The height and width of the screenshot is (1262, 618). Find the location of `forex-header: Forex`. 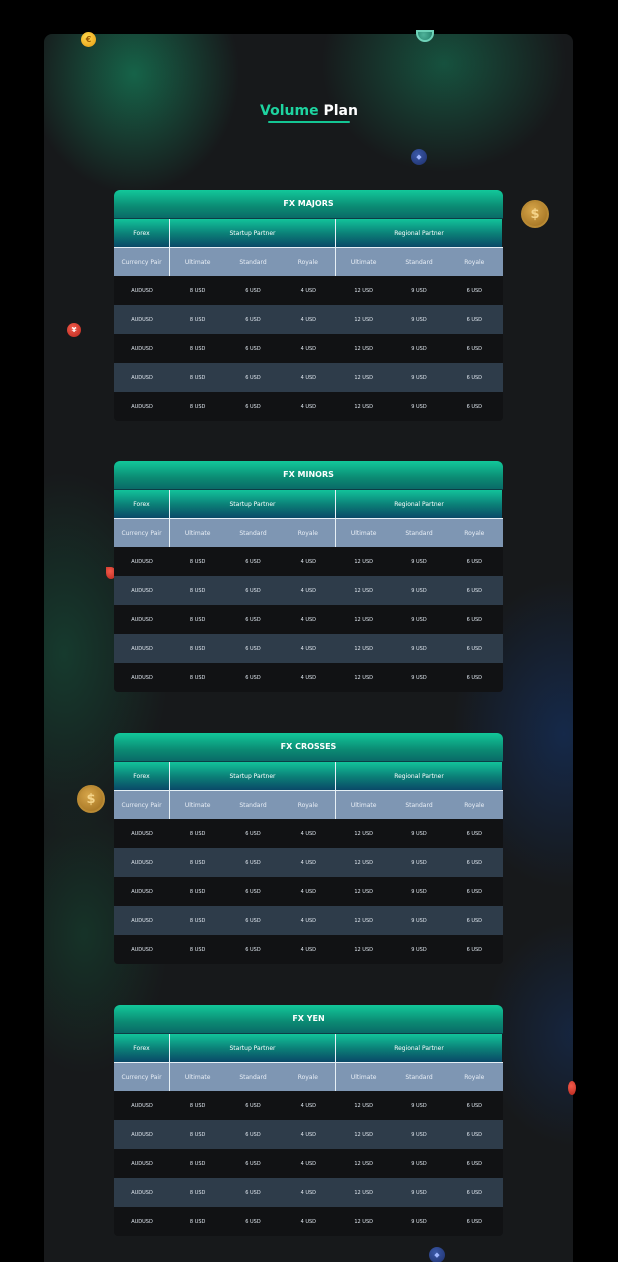

forex-header: Forex is located at coordinates (142, 504).